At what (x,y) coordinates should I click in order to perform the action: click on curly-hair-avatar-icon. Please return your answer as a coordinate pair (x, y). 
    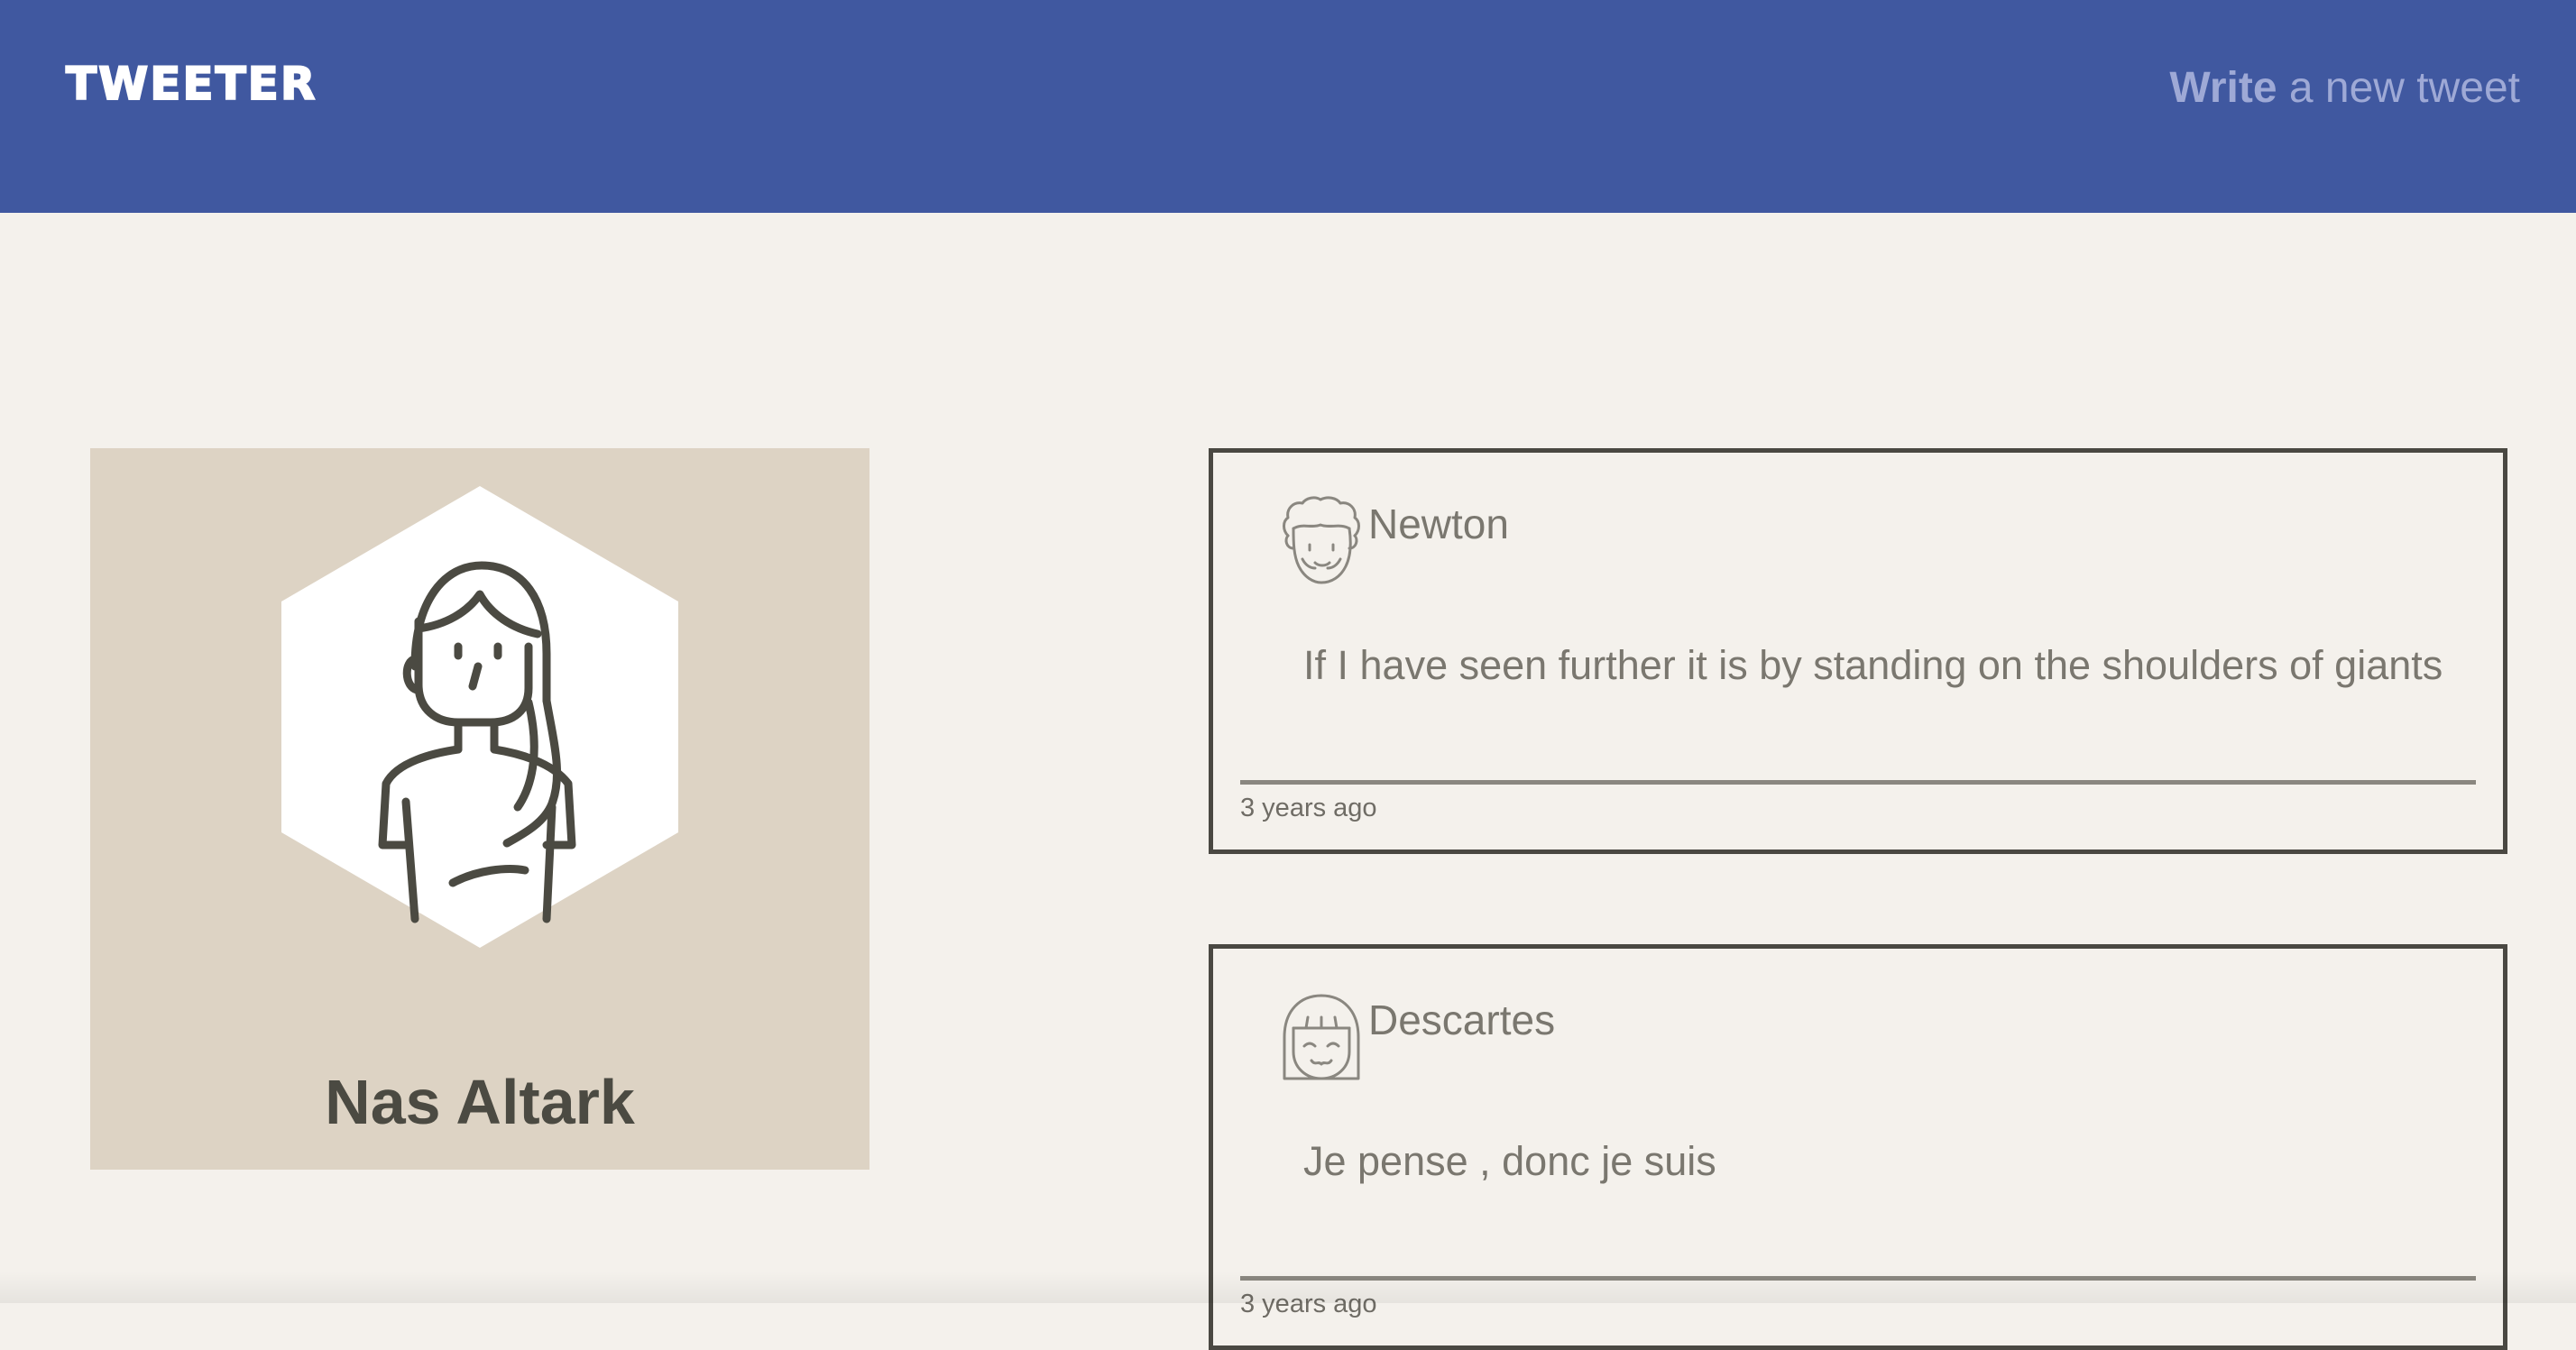
    Looking at the image, I should click on (1322, 540).